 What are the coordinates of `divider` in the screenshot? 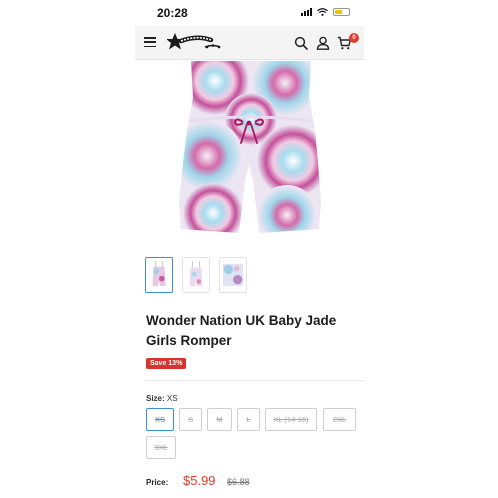 It's located at (255, 380).